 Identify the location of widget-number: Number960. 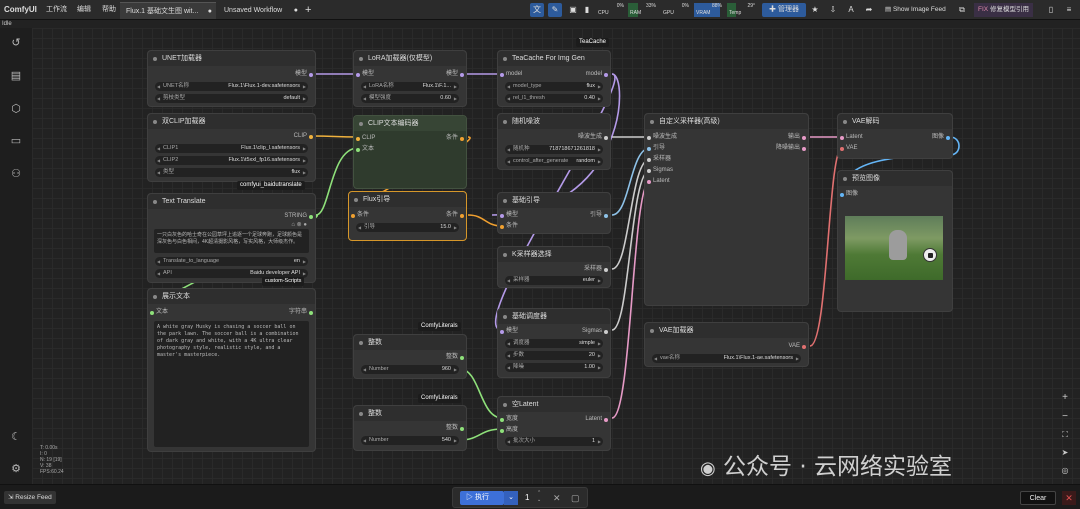
(410, 369).